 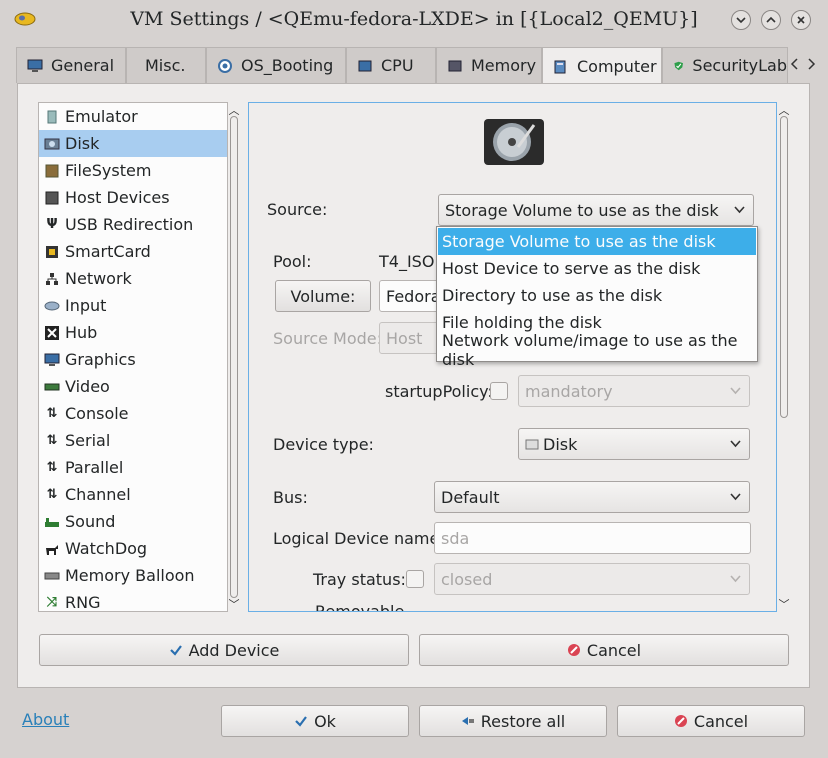 I want to click on tab-memory: Memory, so click(x=489, y=65).